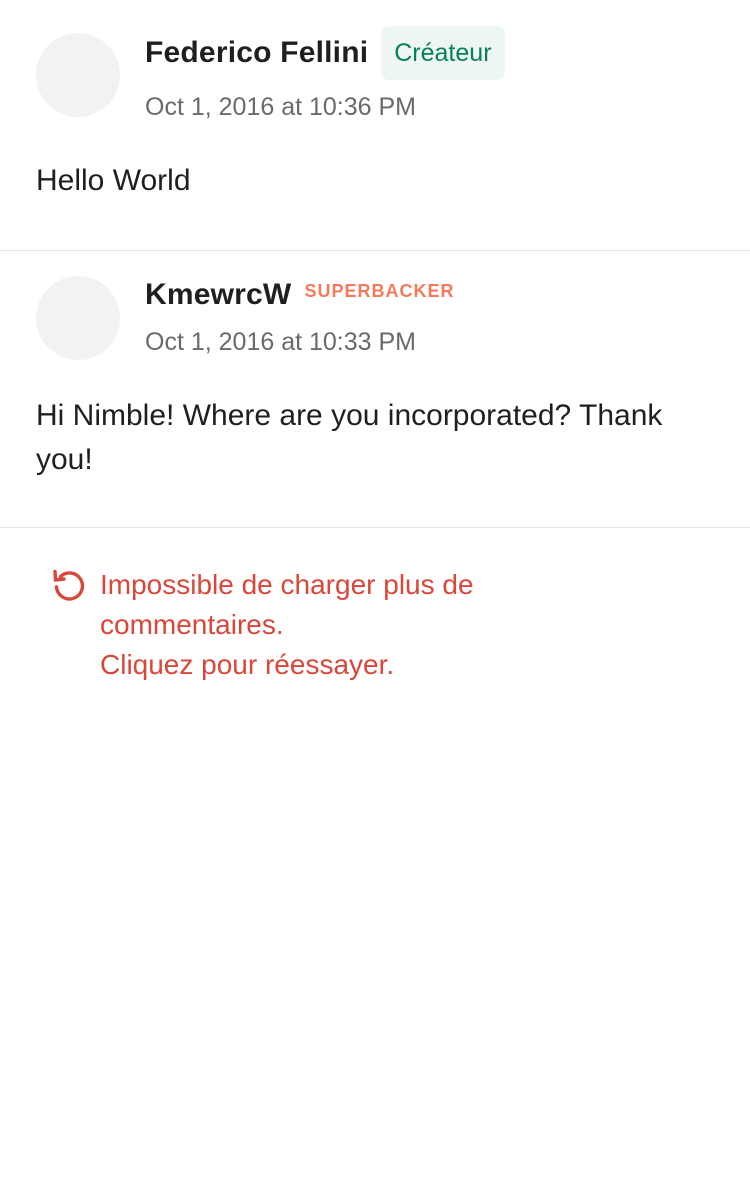 The width and height of the screenshot is (750, 1200). What do you see at coordinates (256, 53) in the screenshot?
I see `author-name: Federico Fellini` at bounding box center [256, 53].